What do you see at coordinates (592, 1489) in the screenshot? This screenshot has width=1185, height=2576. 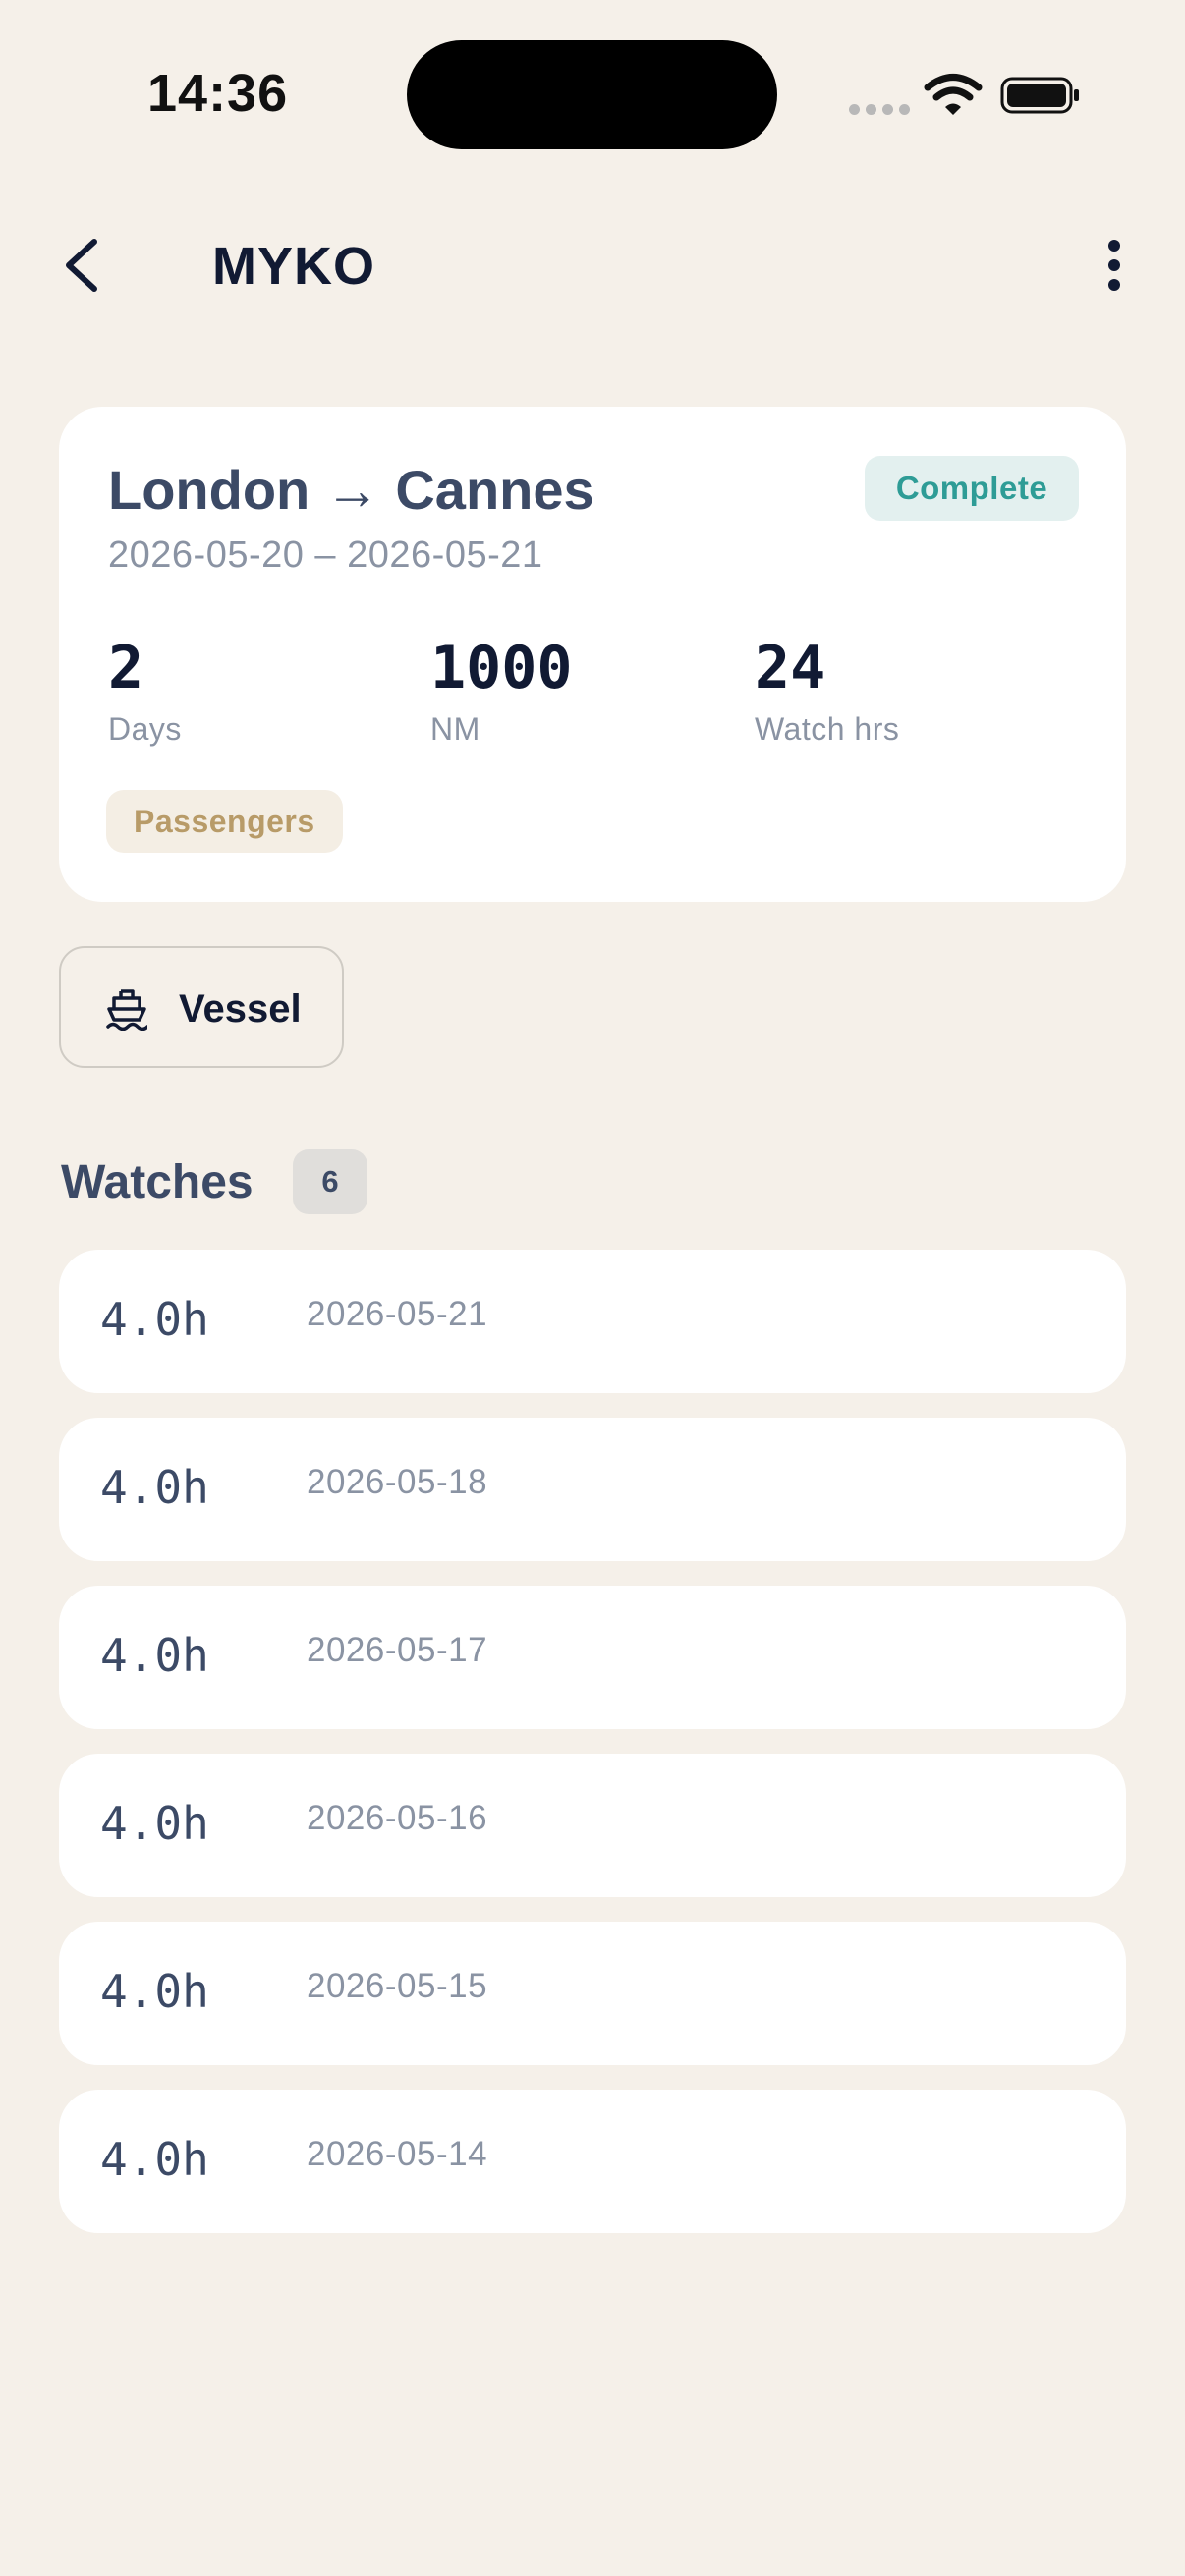 I see `watch-row: 4.0h 2026-05-18` at bounding box center [592, 1489].